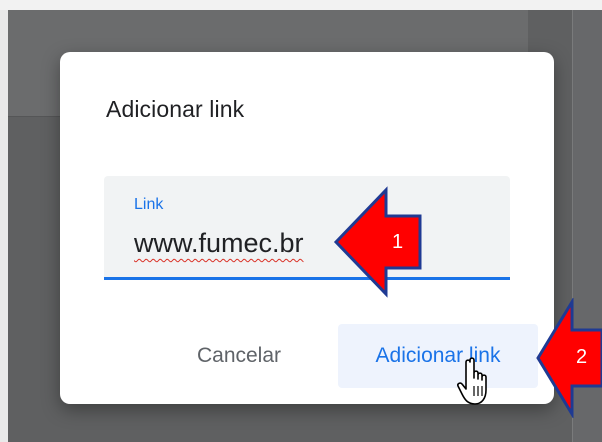 This screenshot has width=602, height=442. I want to click on backdrop-top-strip, so click(301, 5).